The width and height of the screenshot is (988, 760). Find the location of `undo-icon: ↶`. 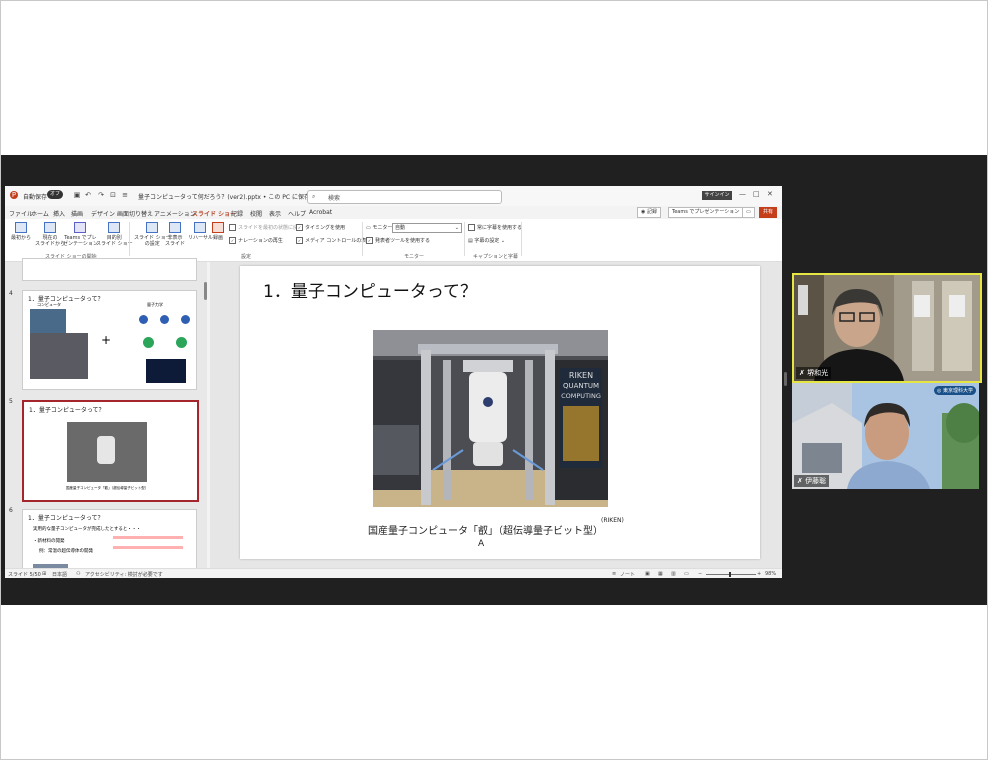

undo-icon: ↶ is located at coordinates (88, 195).